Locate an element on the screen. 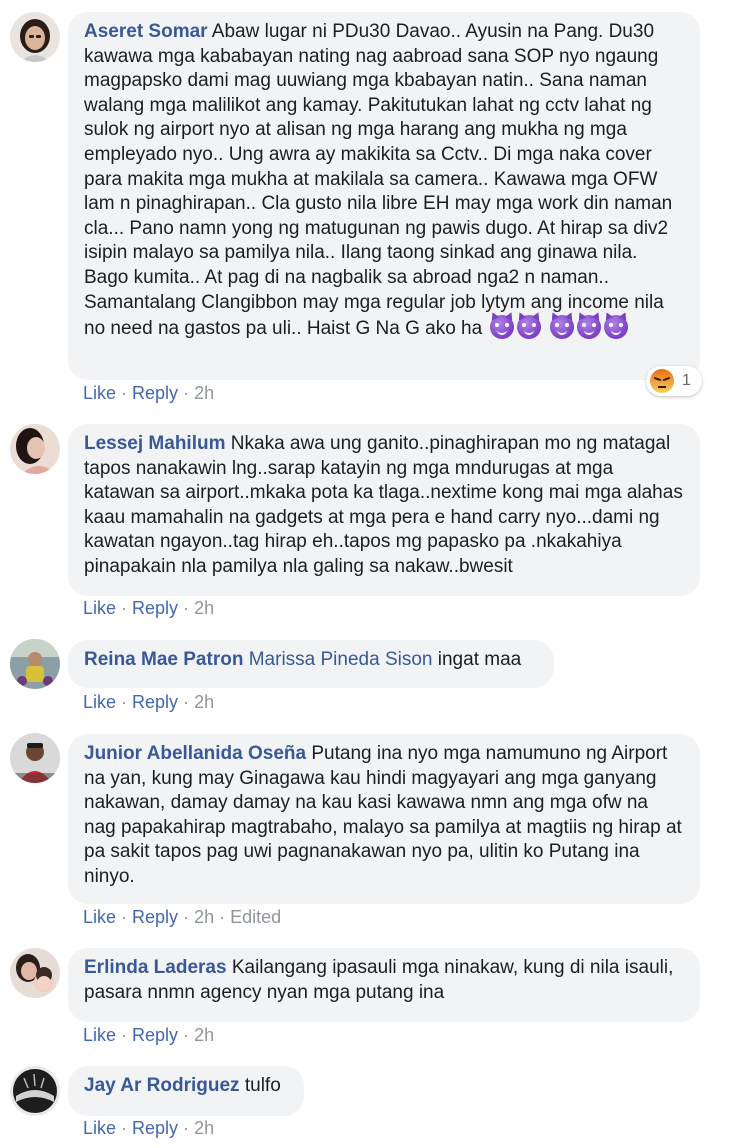 The height and width of the screenshot is (1148, 750). comment-author: Erlinda Laderas is located at coordinates (155, 967).